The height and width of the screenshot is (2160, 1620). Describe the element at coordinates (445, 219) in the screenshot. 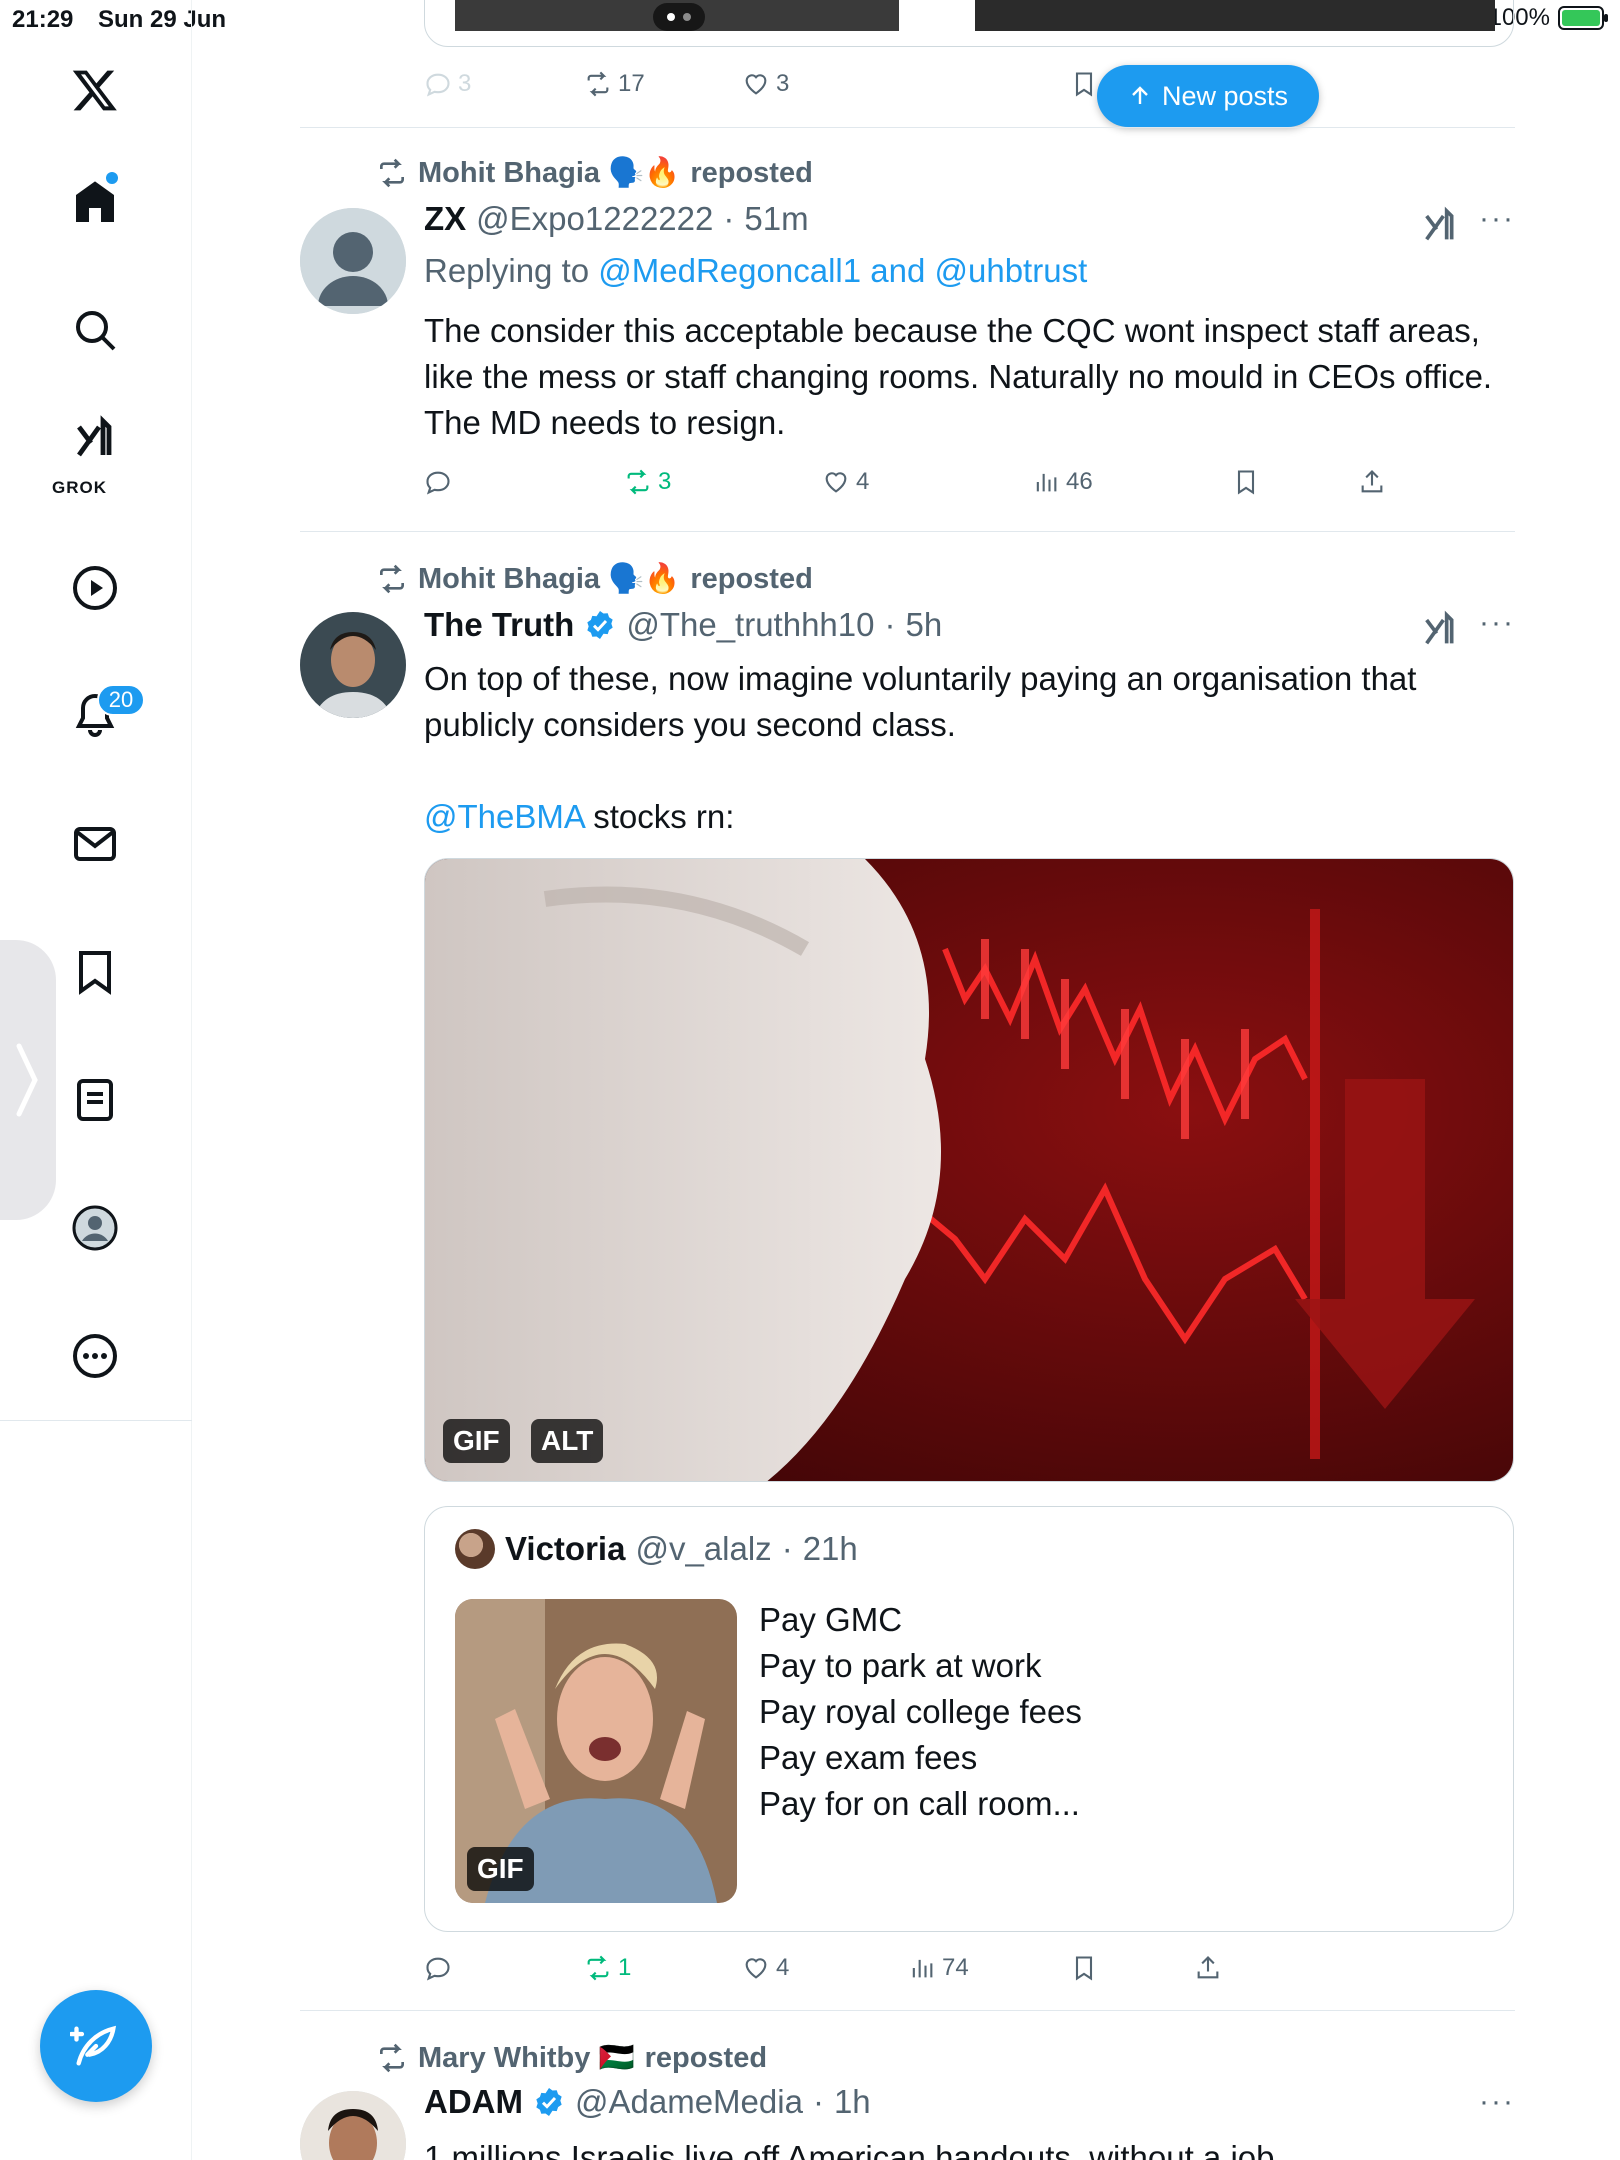

I see `author-name: ZX` at that location.